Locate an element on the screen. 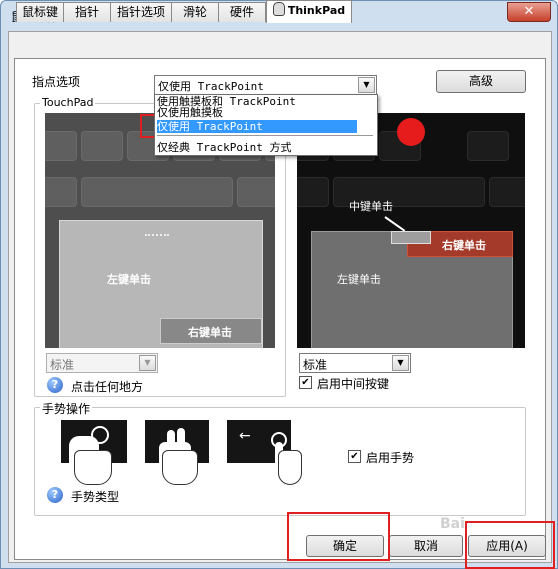 The height and width of the screenshot is (569, 558). trackpoint-left-click-label: 左键单击 is located at coordinates (359, 279).